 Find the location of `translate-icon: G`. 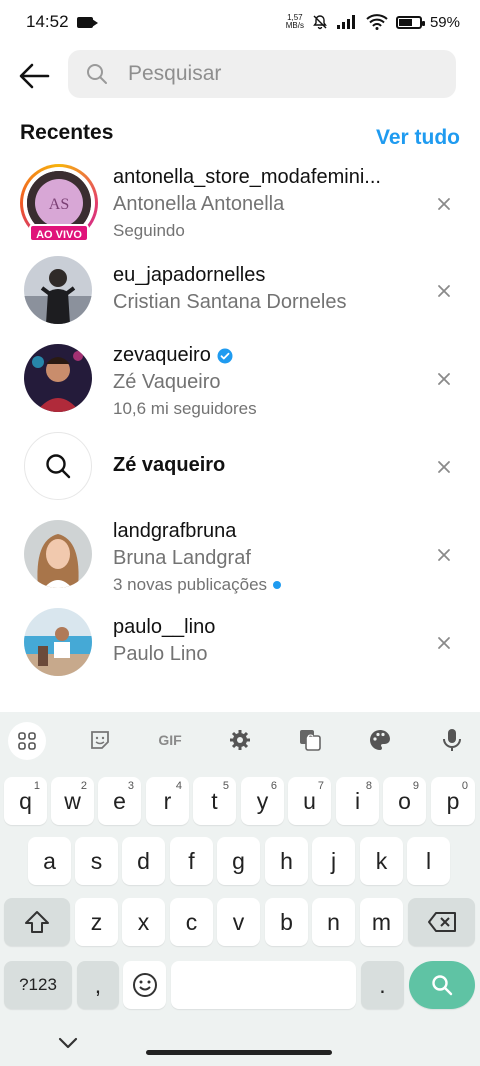

translate-icon: G is located at coordinates (310, 740).